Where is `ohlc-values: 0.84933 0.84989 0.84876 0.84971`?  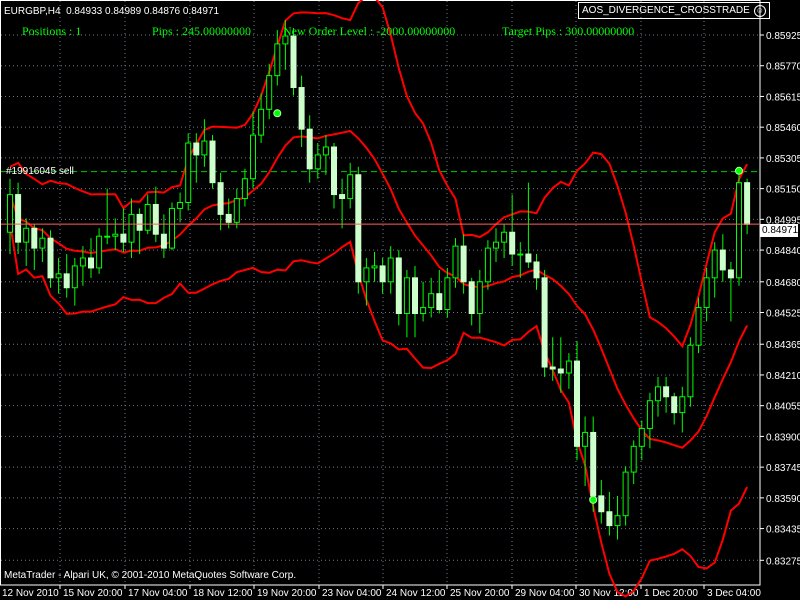
ohlc-values: 0.84933 0.84989 0.84876 0.84971 is located at coordinates (143, 11).